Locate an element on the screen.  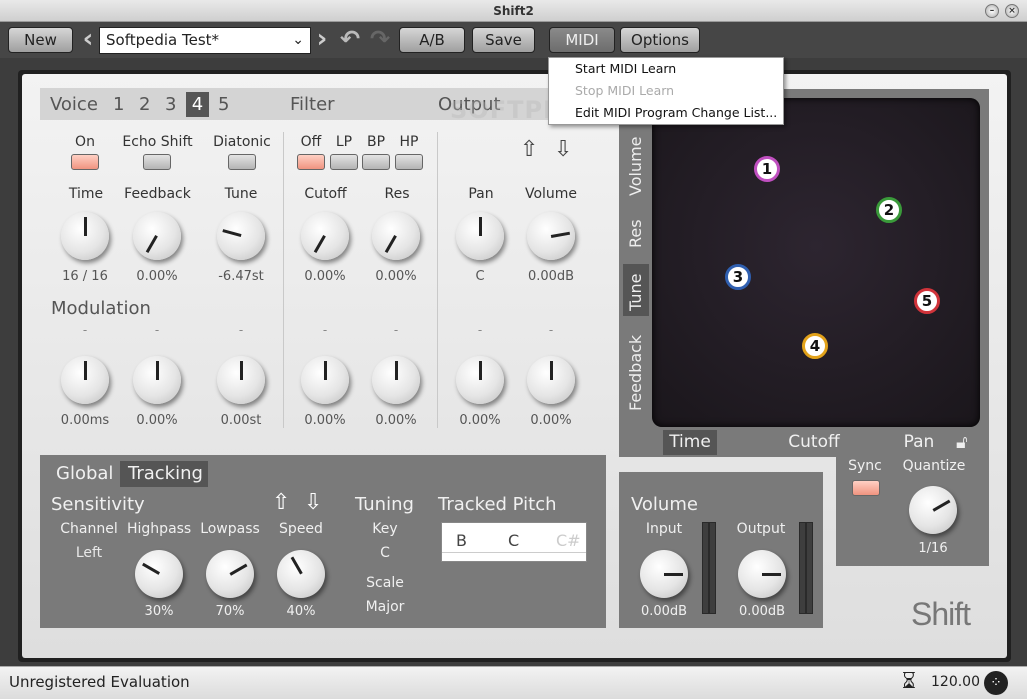
output-meter is located at coordinates (806, 568).